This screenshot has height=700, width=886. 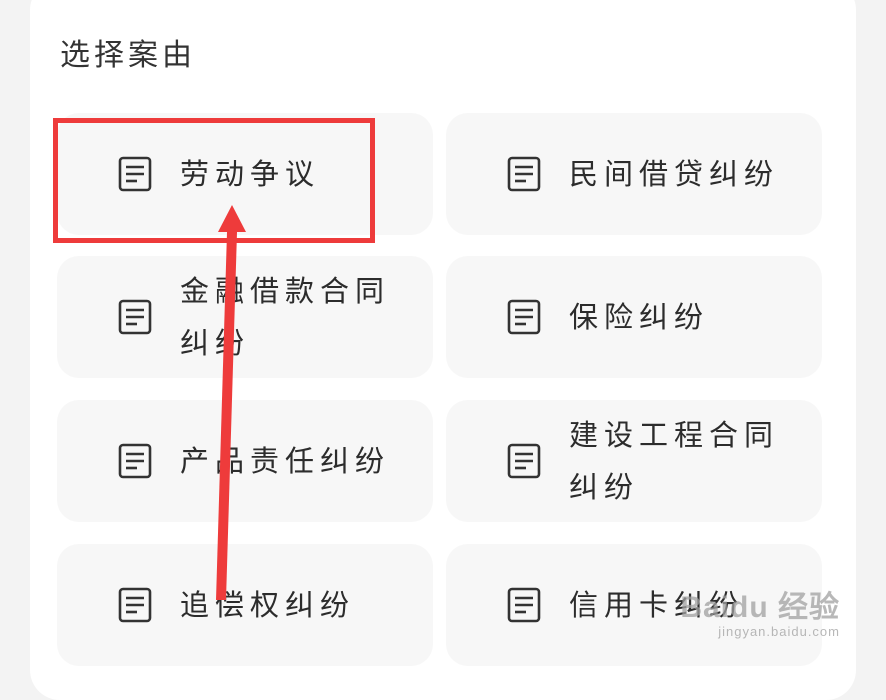 I want to click on case-card-recourse: 追偿权纠纷, so click(x=245, y=605).